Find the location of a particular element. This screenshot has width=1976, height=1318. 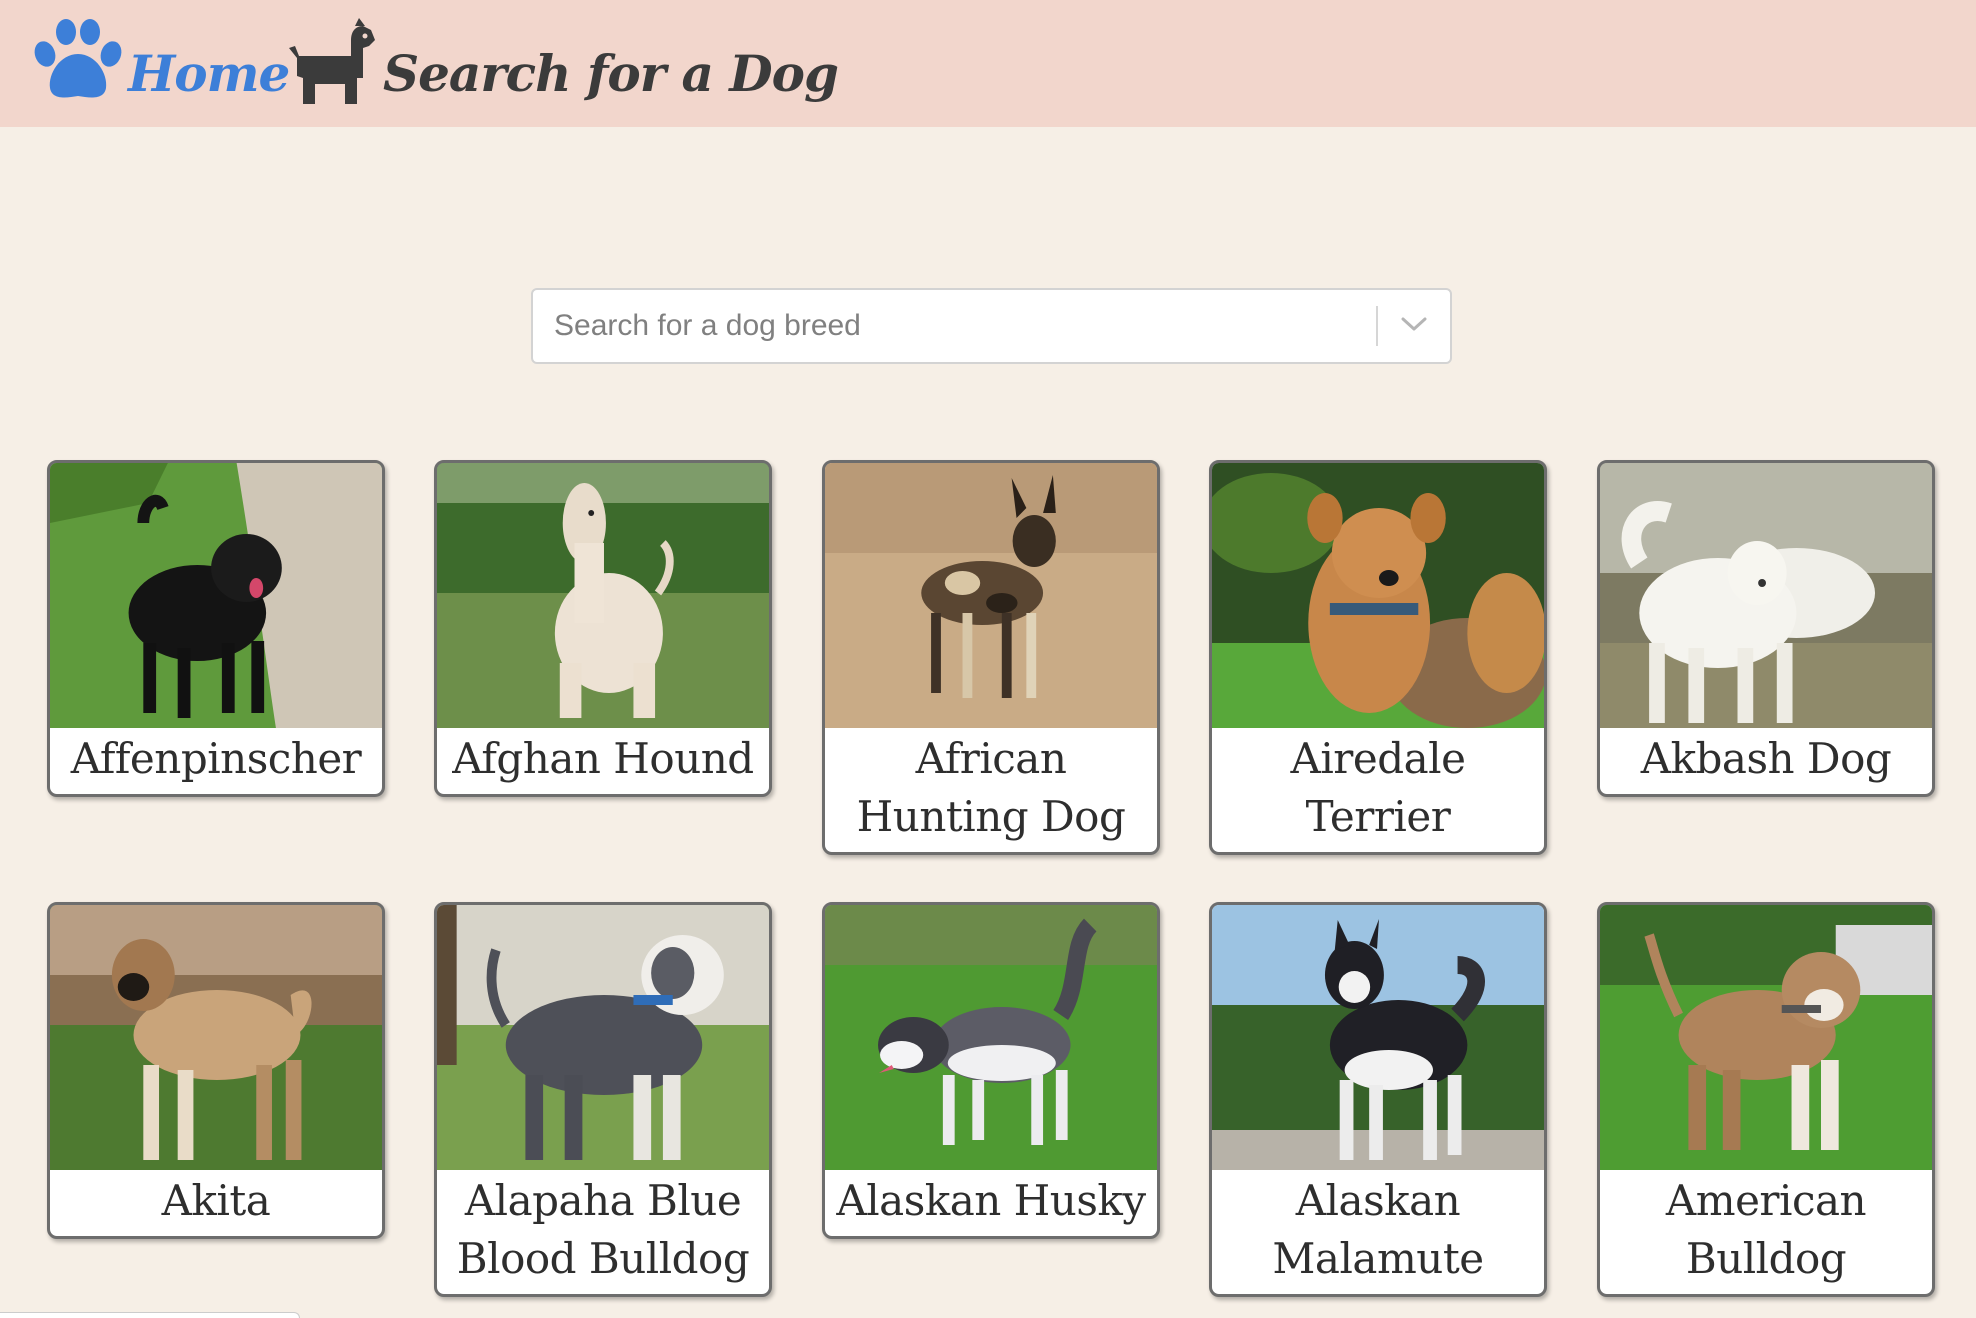

breed-card-alapaha-blue-blood-bulldog: Alapaha Blue Blood Bulldog is located at coordinates (603, 1099).